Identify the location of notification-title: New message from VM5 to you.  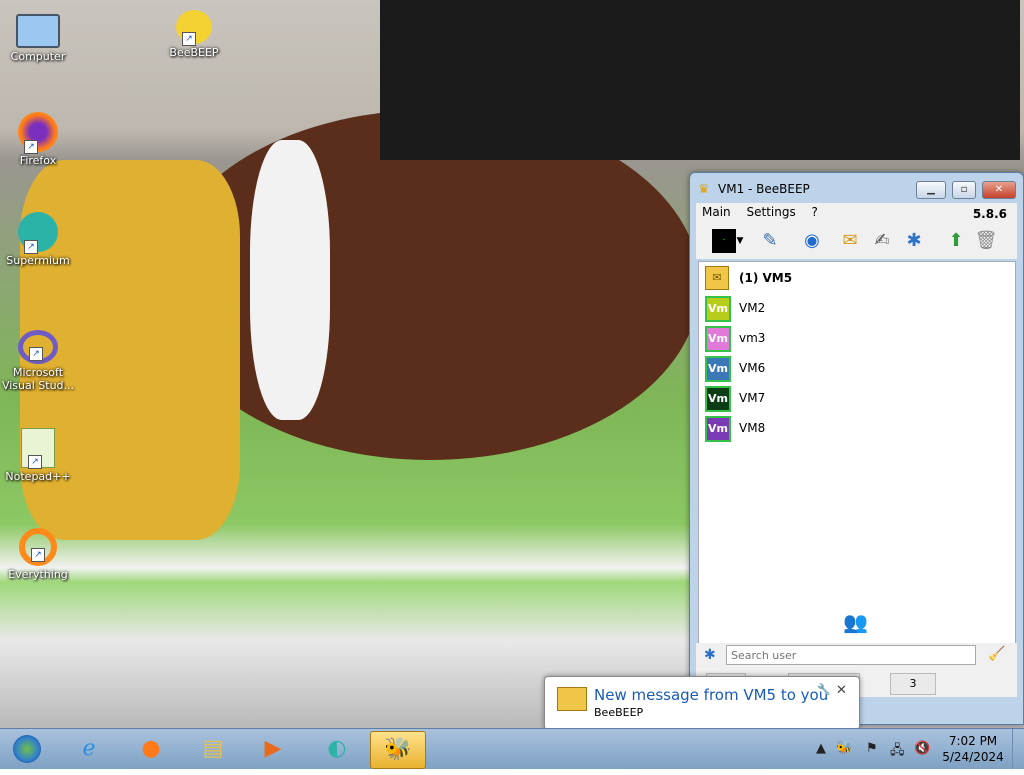
(711, 695).